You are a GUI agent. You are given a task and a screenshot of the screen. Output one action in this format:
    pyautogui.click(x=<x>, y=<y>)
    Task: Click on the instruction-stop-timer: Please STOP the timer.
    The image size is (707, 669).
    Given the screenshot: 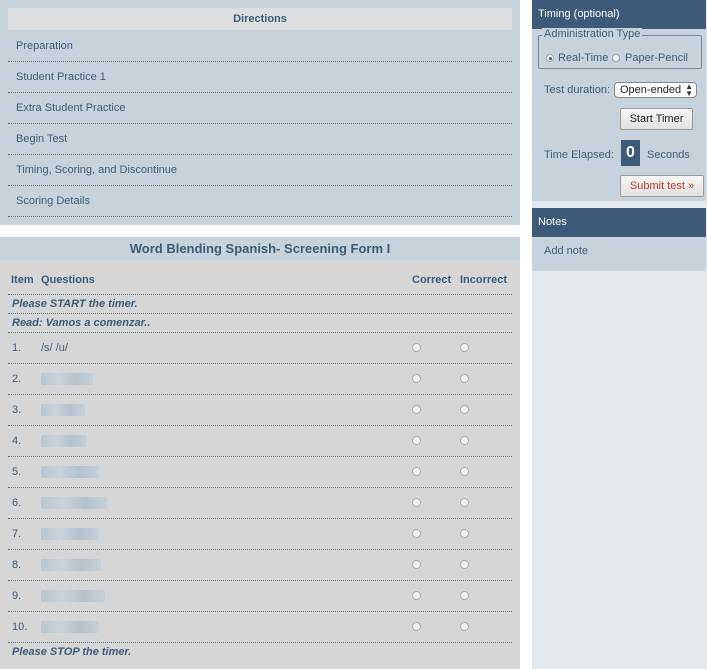 What is the action you would take?
    pyautogui.click(x=72, y=652)
    